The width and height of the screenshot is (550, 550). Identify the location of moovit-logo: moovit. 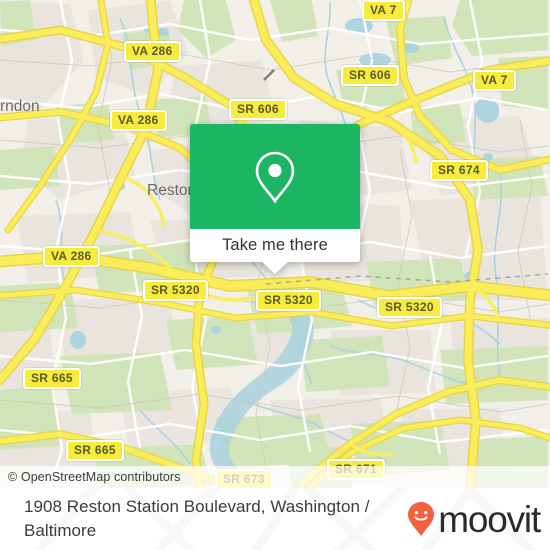
(473, 519).